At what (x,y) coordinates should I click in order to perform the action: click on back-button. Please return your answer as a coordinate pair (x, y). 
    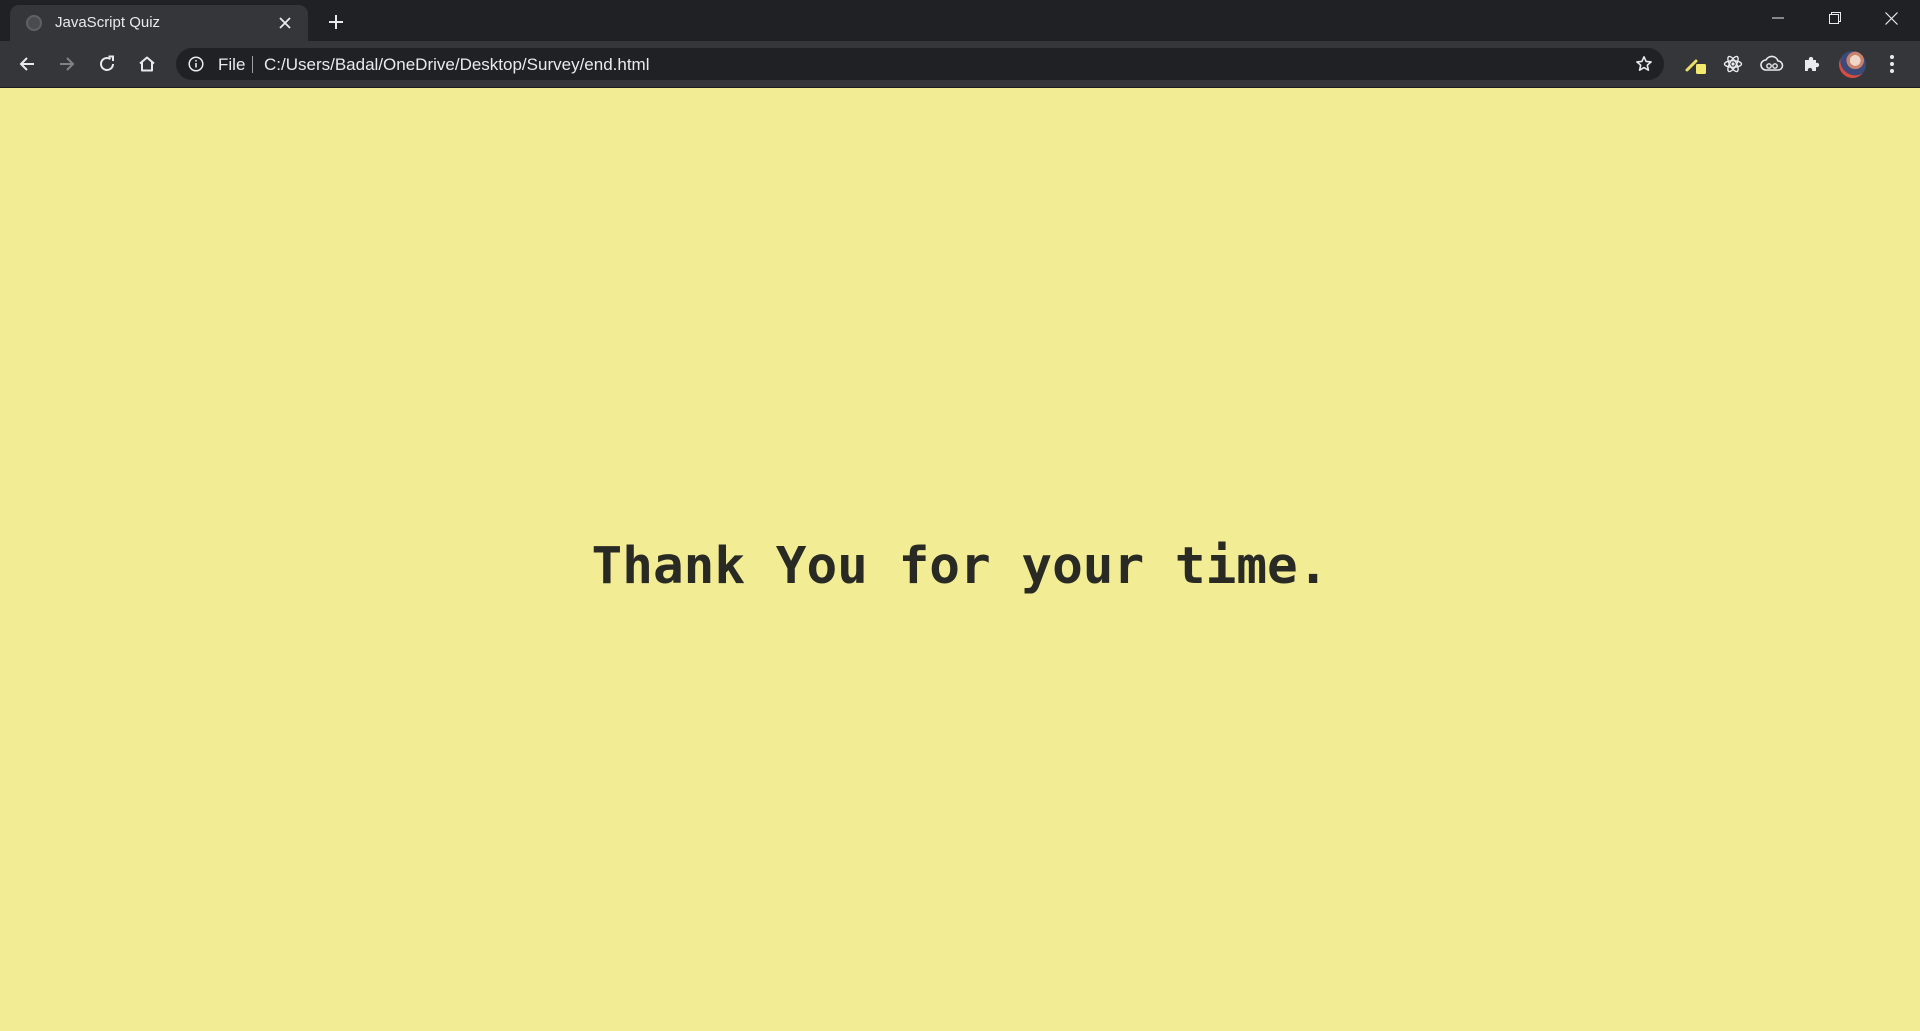
    Looking at the image, I should click on (27, 64).